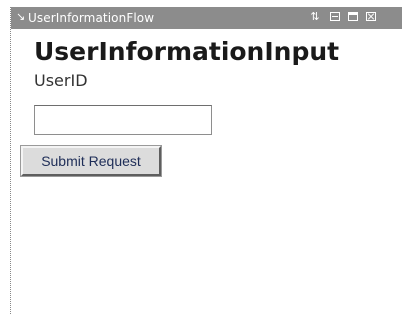  Describe the element at coordinates (61, 80) in the screenshot. I see `userid-label: UserID` at that location.